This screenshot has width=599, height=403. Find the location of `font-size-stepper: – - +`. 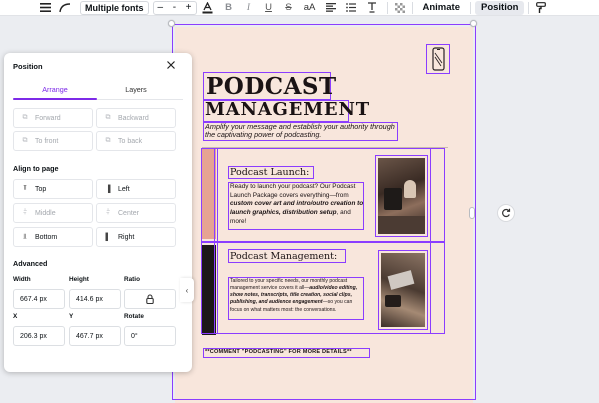

font-size-stepper: – - + is located at coordinates (174, 7).